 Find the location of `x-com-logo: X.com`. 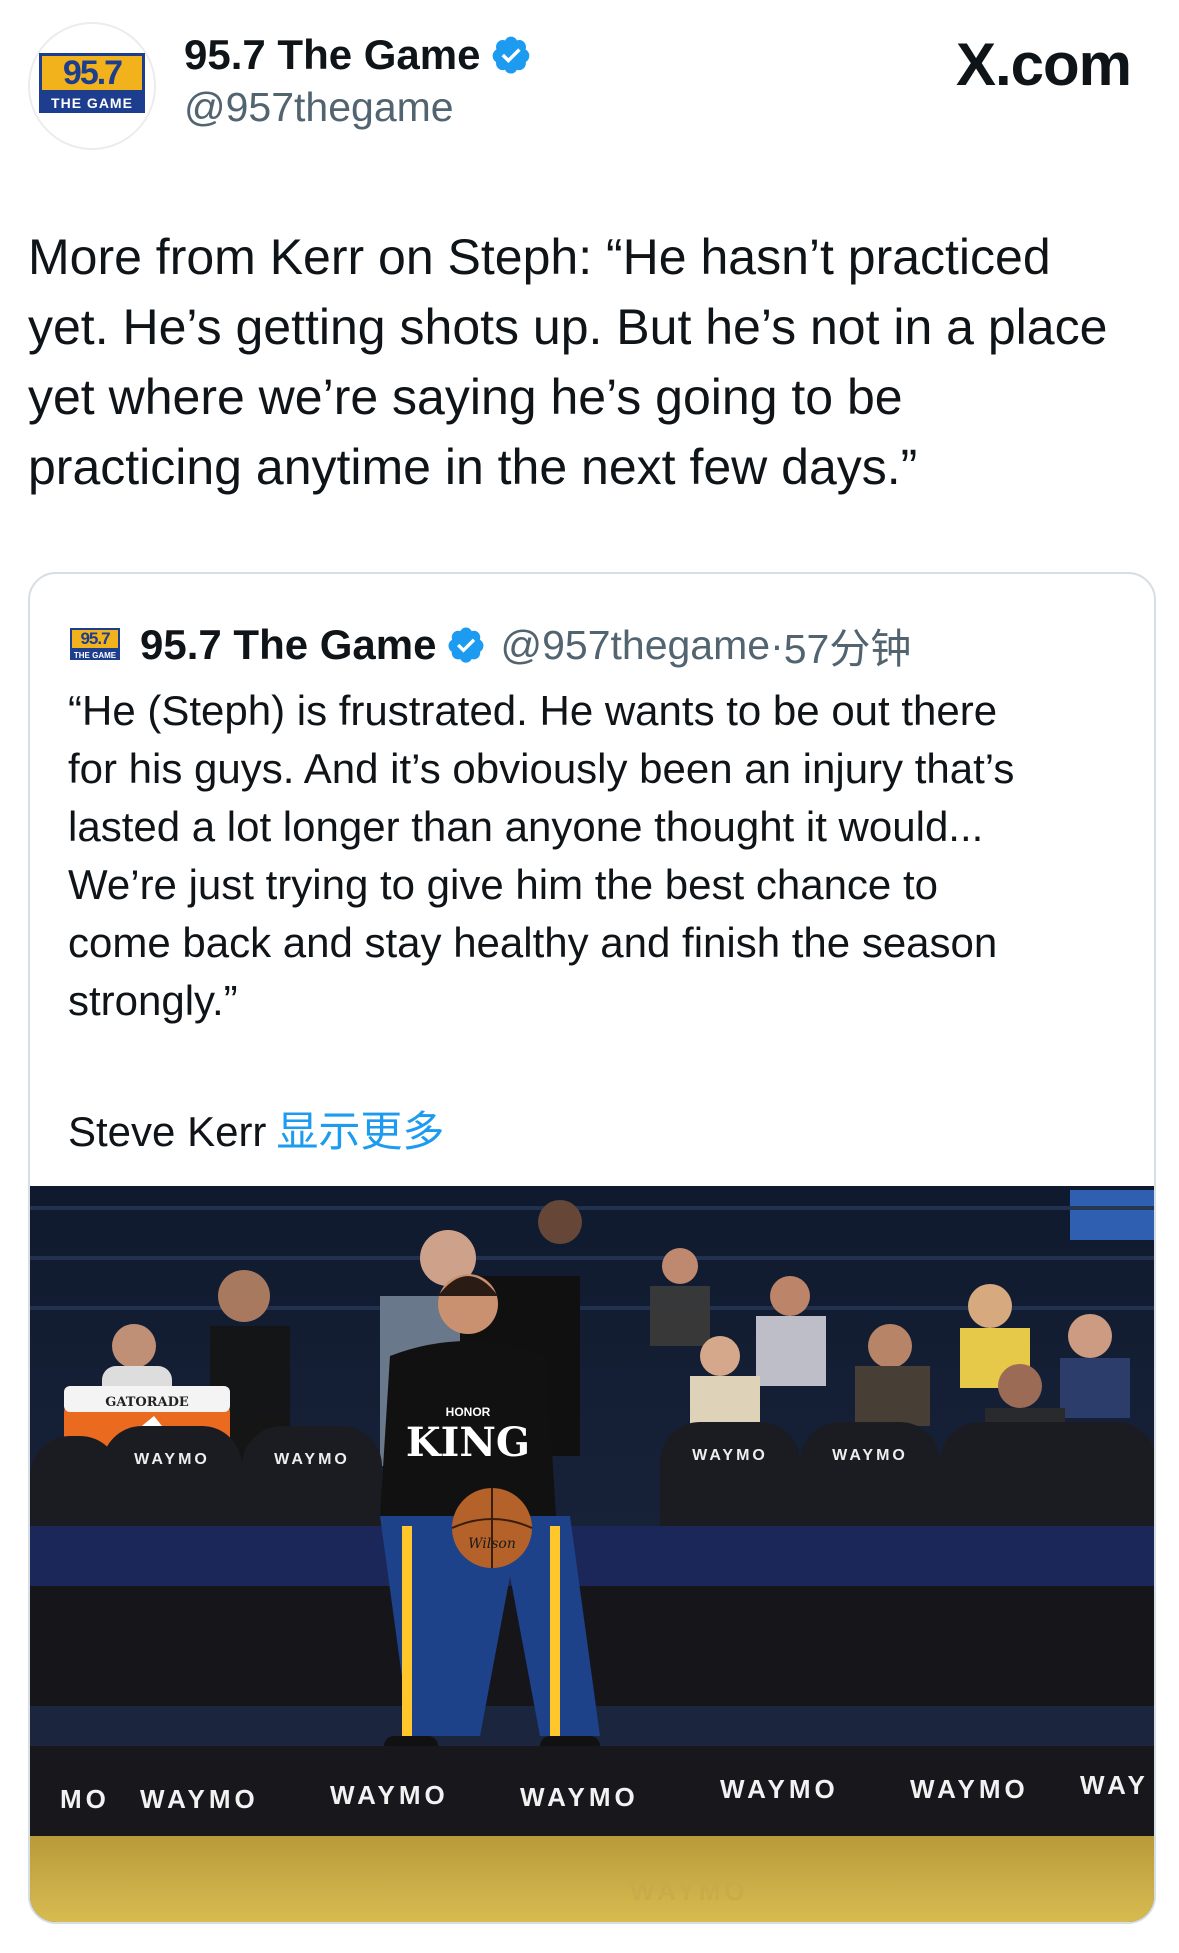

x-com-logo: X.com is located at coordinates (1043, 64).